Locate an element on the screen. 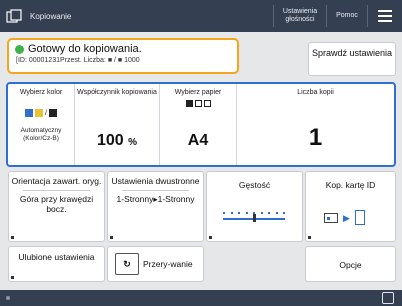 The height and width of the screenshot is (306, 402). color-mode-icon: / is located at coordinates (41, 113).